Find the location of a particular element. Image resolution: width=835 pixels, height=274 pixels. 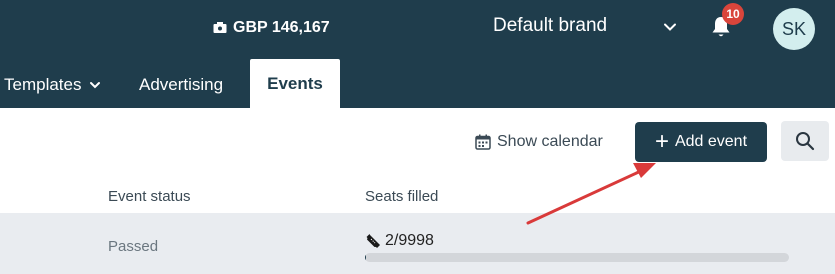

avatar: SK is located at coordinates (794, 29).